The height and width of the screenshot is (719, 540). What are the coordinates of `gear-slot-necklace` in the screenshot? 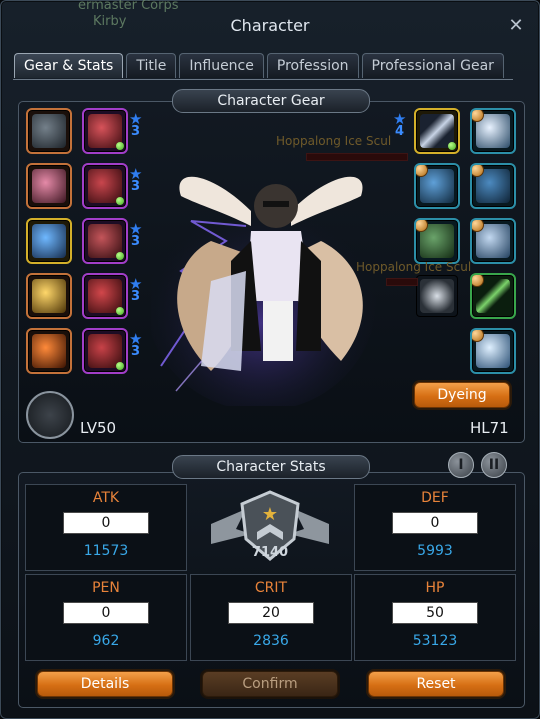 It's located at (49, 131).